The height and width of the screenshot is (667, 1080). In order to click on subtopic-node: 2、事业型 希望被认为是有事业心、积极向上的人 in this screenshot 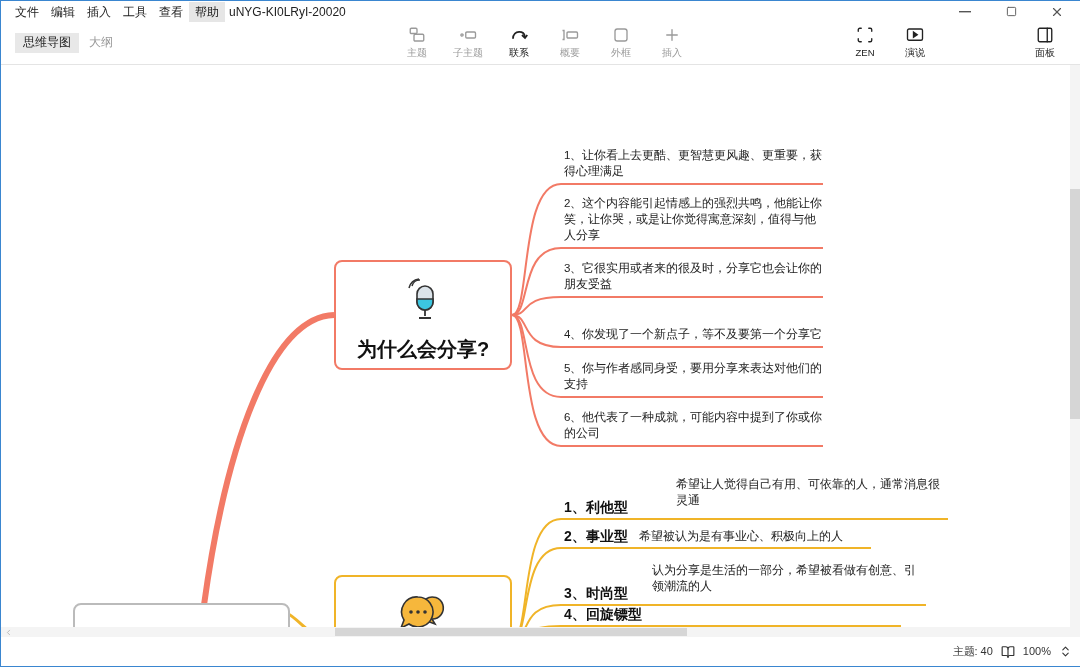, I will do `click(716, 534)`.